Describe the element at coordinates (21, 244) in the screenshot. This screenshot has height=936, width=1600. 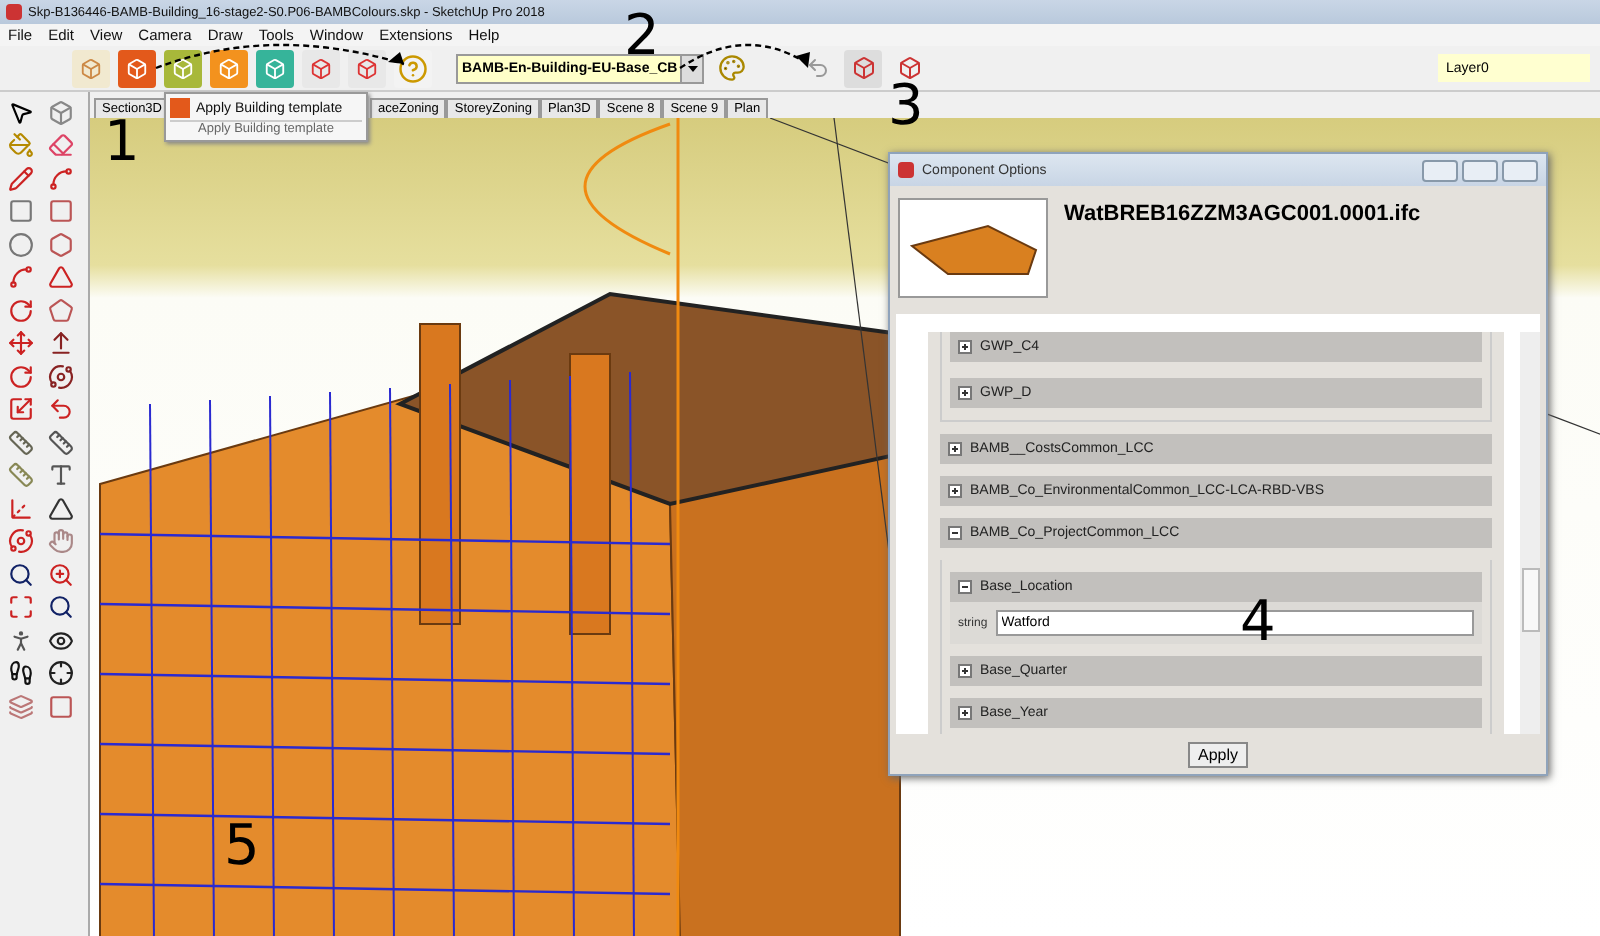
I see `circle-icon` at that location.